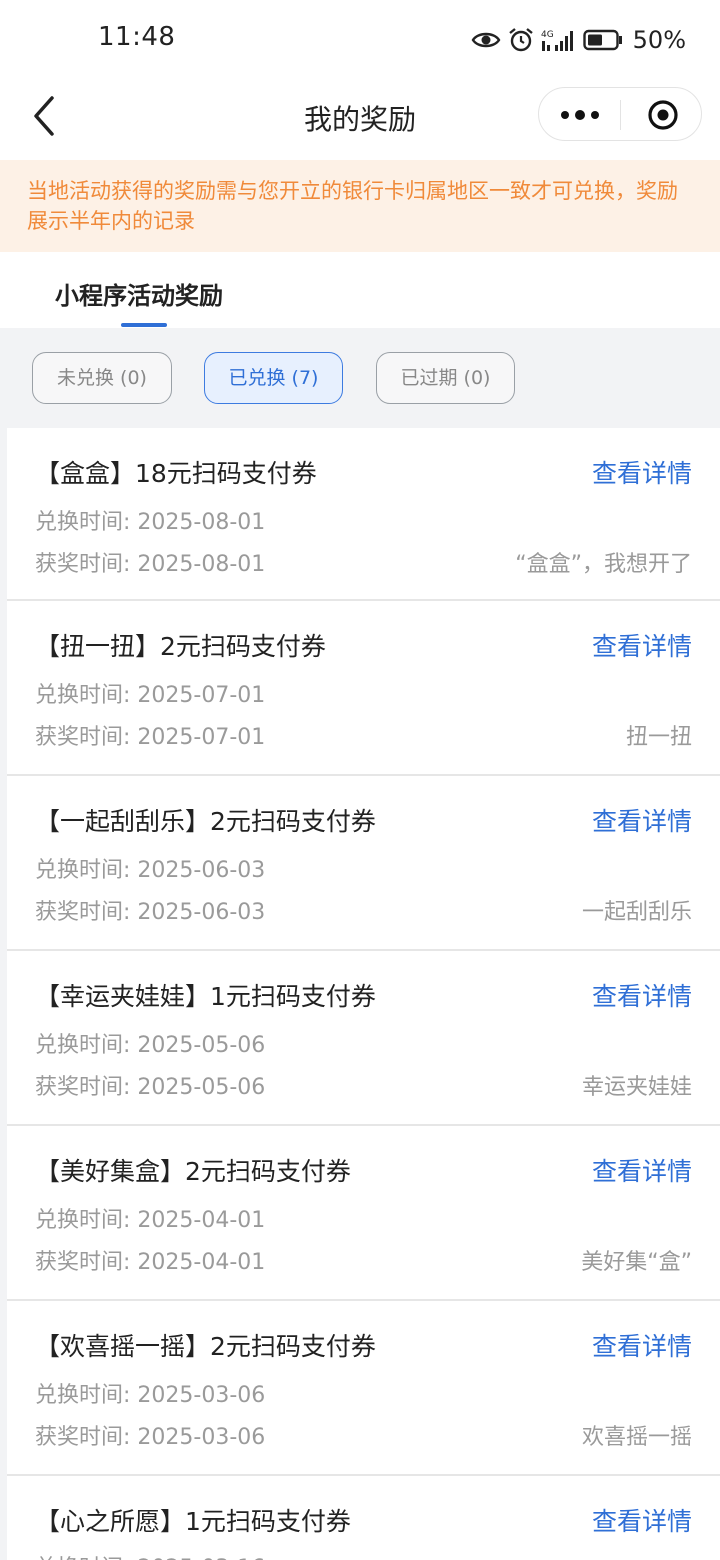 Image resolution: width=720 pixels, height=1560 pixels. Describe the element at coordinates (658, 737) in the screenshot. I see `reward-source: 扭一扭` at that location.